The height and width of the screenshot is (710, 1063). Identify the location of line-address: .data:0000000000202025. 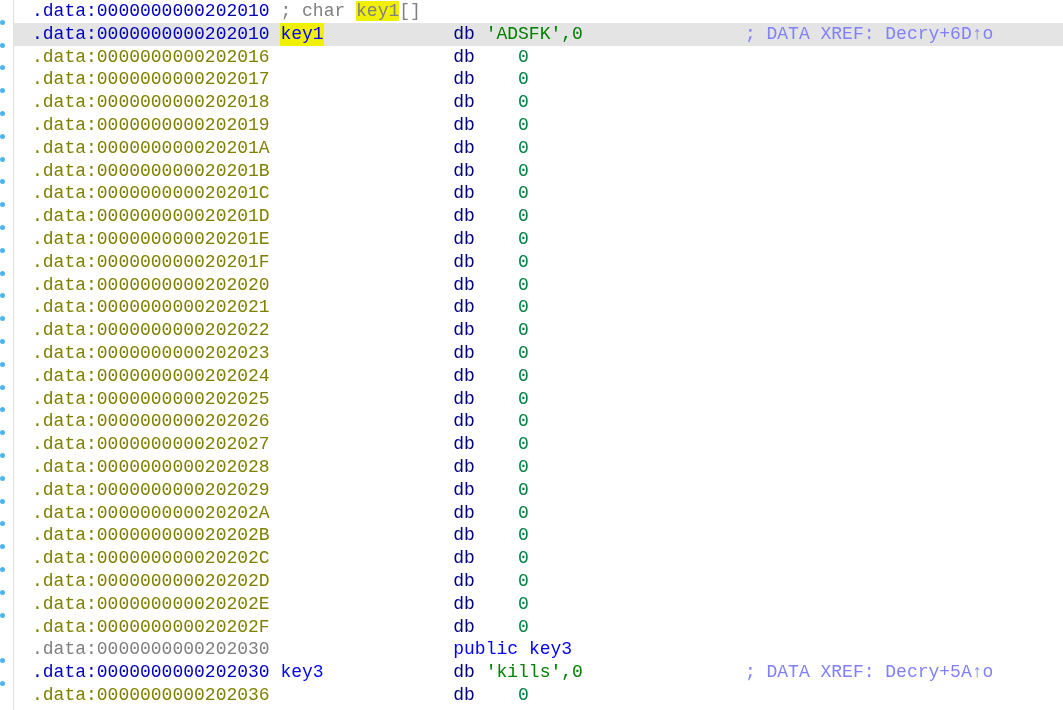
(151, 399).